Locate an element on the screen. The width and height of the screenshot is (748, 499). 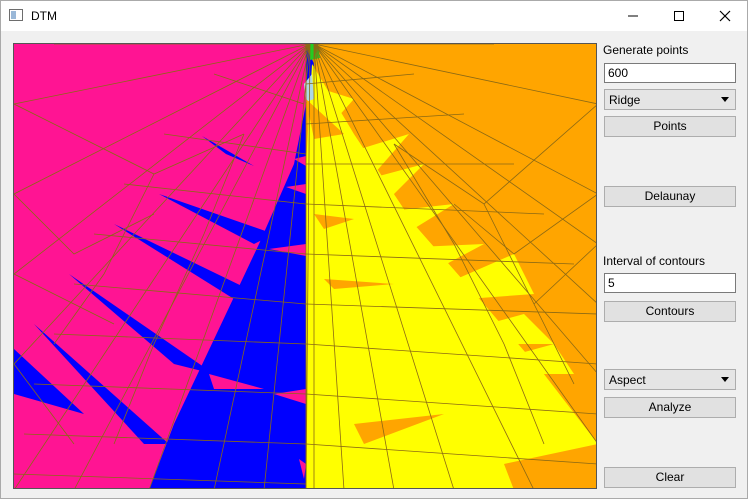
maximize-icon is located at coordinates (679, 16).